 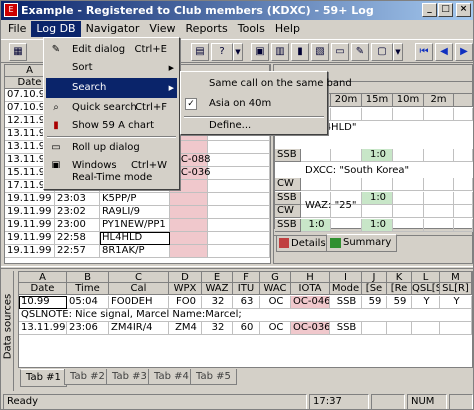 What do you see at coordinates (280, 52) in the screenshot?
I see `table-icon: ▥` at bounding box center [280, 52].